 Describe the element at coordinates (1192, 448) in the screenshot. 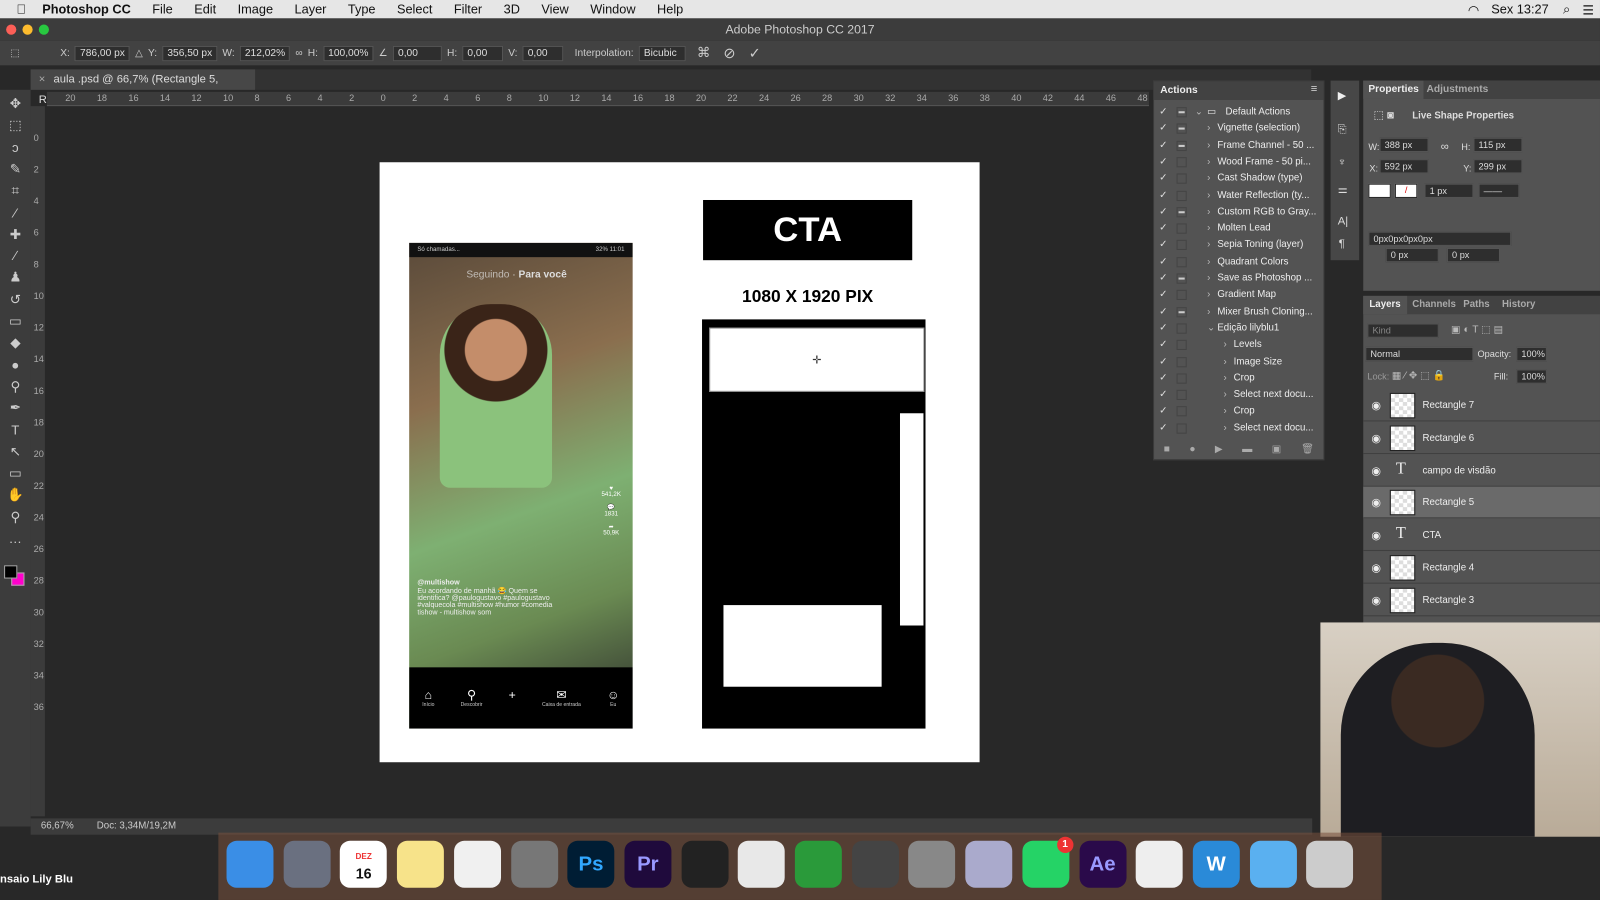

I see `record-icon: ●` at that location.